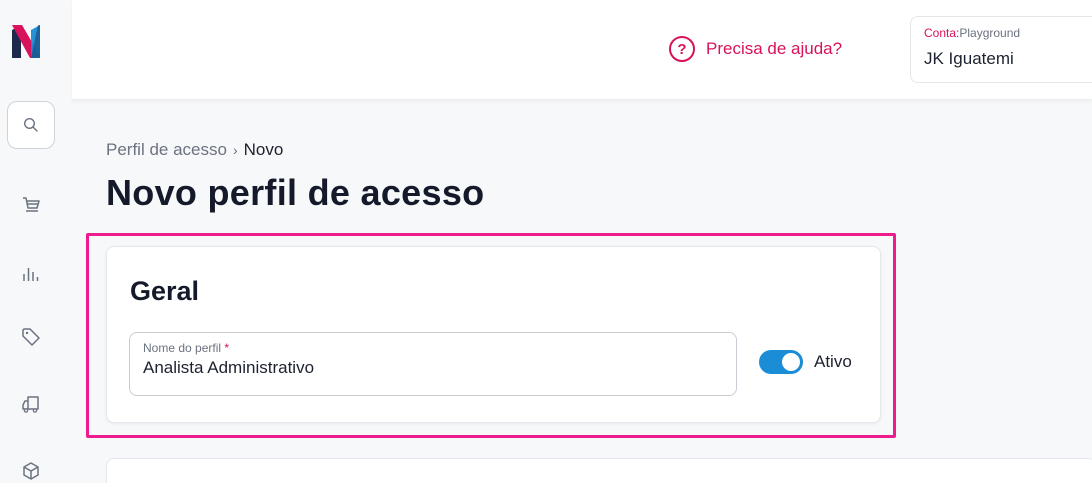 Image resolution: width=1092 pixels, height=483 pixels. What do you see at coordinates (942, 33) in the screenshot?
I see `account-label-key: Conta:` at bounding box center [942, 33].